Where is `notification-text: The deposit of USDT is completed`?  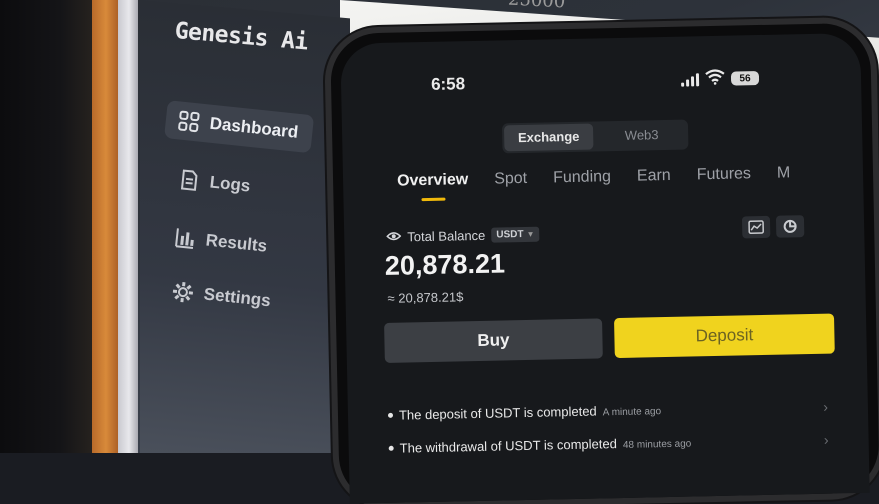 notification-text: The deposit of USDT is completed is located at coordinates (498, 412).